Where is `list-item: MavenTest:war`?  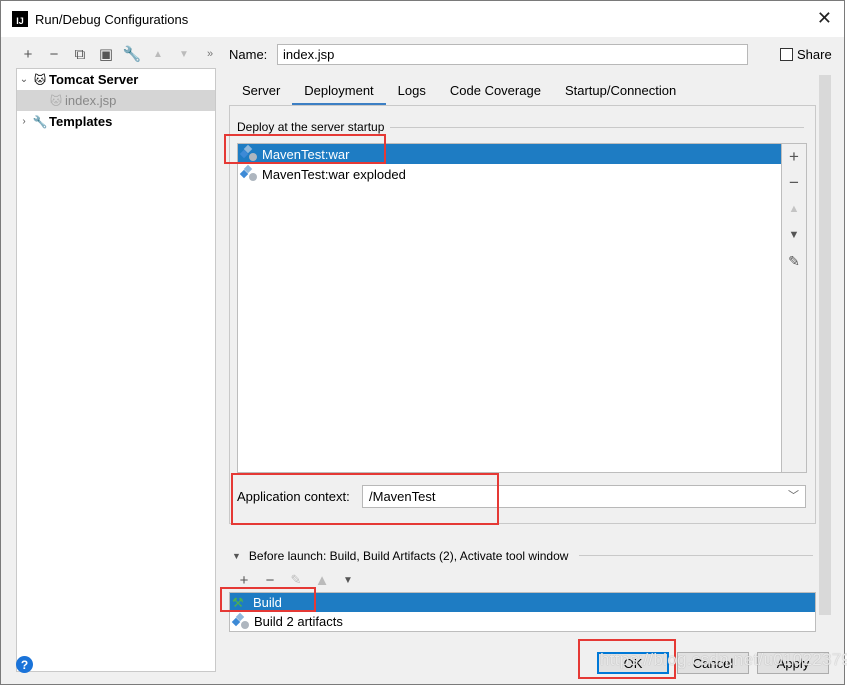
list-item: MavenTest:war is located at coordinates (509, 154).